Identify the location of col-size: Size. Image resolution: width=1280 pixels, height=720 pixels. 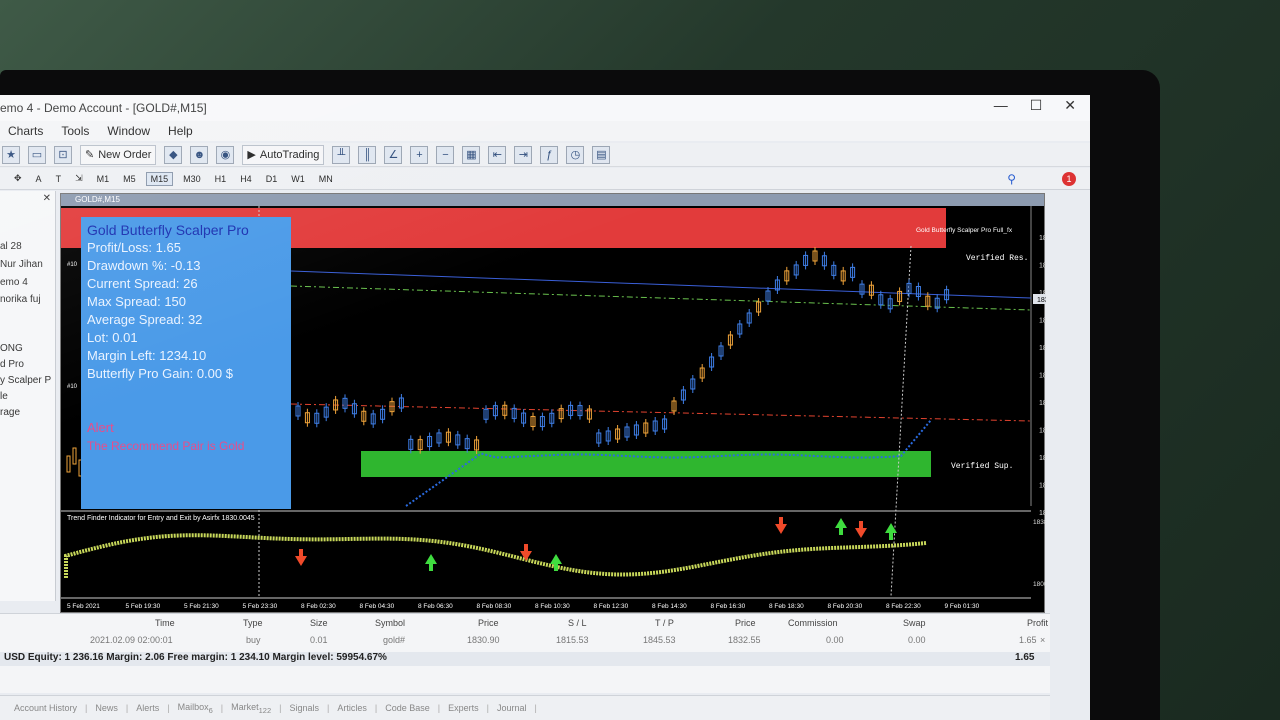
(319, 623).